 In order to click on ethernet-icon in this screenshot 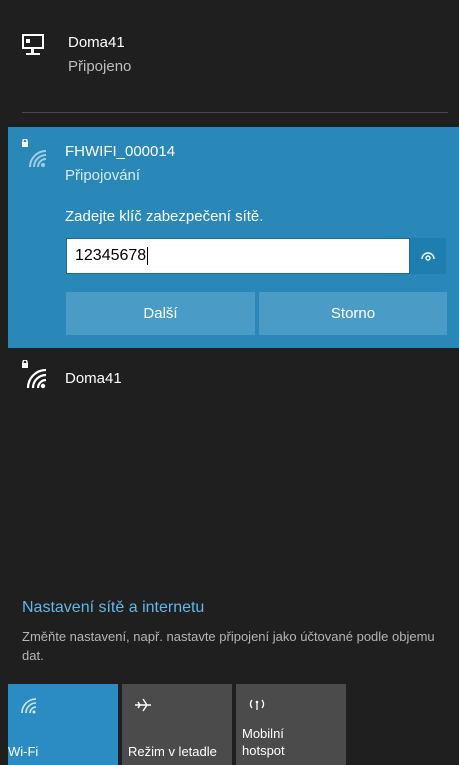, I will do `click(33, 44)`.